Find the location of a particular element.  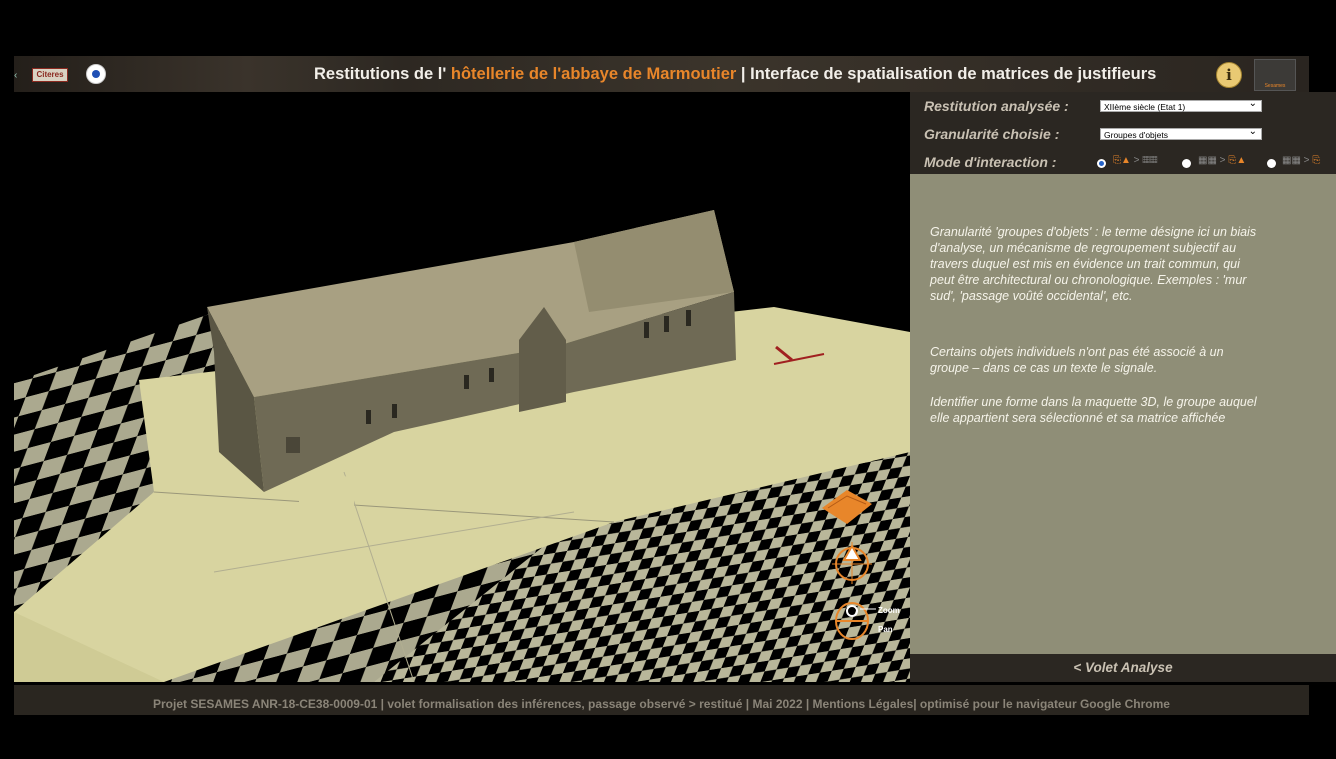

sesames-logo-text: Sesames is located at coordinates (1275, 86).